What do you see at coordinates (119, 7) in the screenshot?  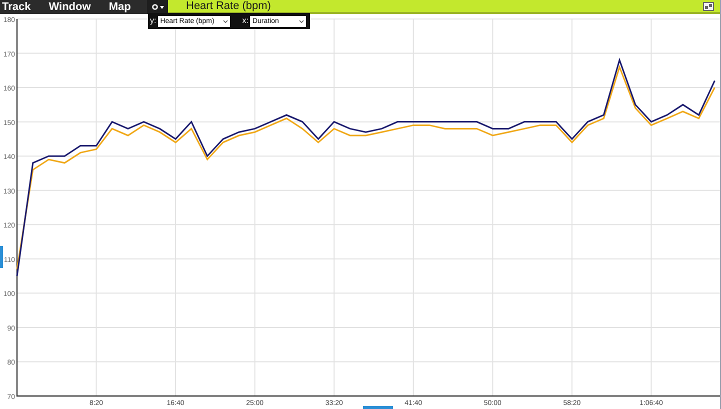 I see `menu-item: Map` at bounding box center [119, 7].